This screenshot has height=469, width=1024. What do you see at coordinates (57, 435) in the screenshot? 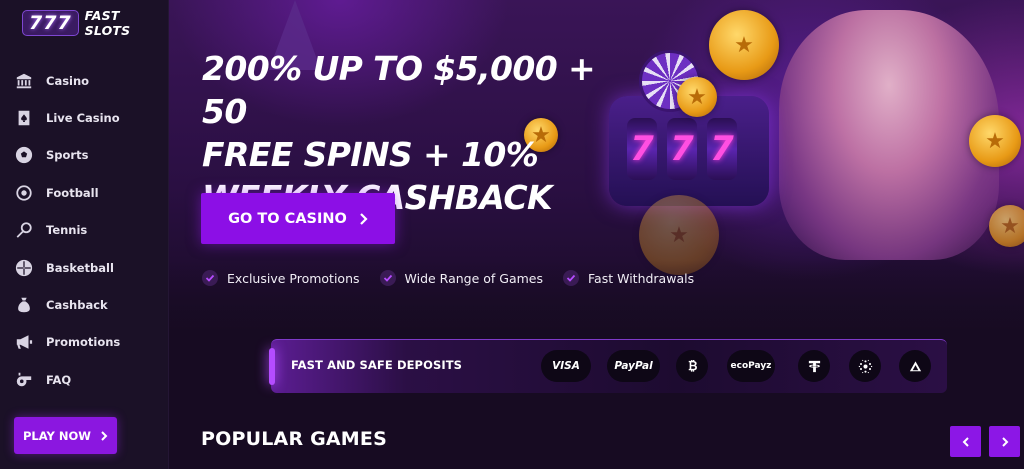
I see `play-now-label: PLAY NOW` at bounding box center [57, 435].